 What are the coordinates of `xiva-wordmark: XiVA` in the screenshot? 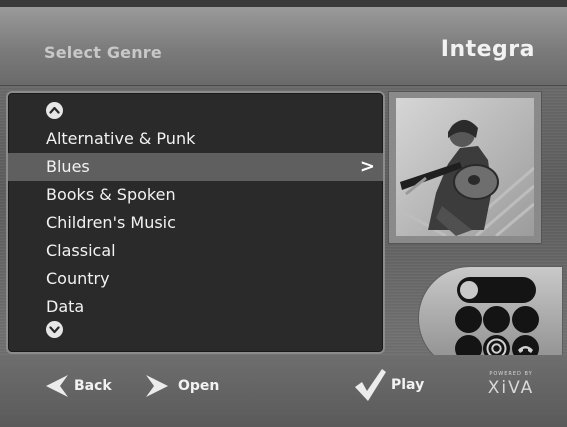 It's located at (511, 388).